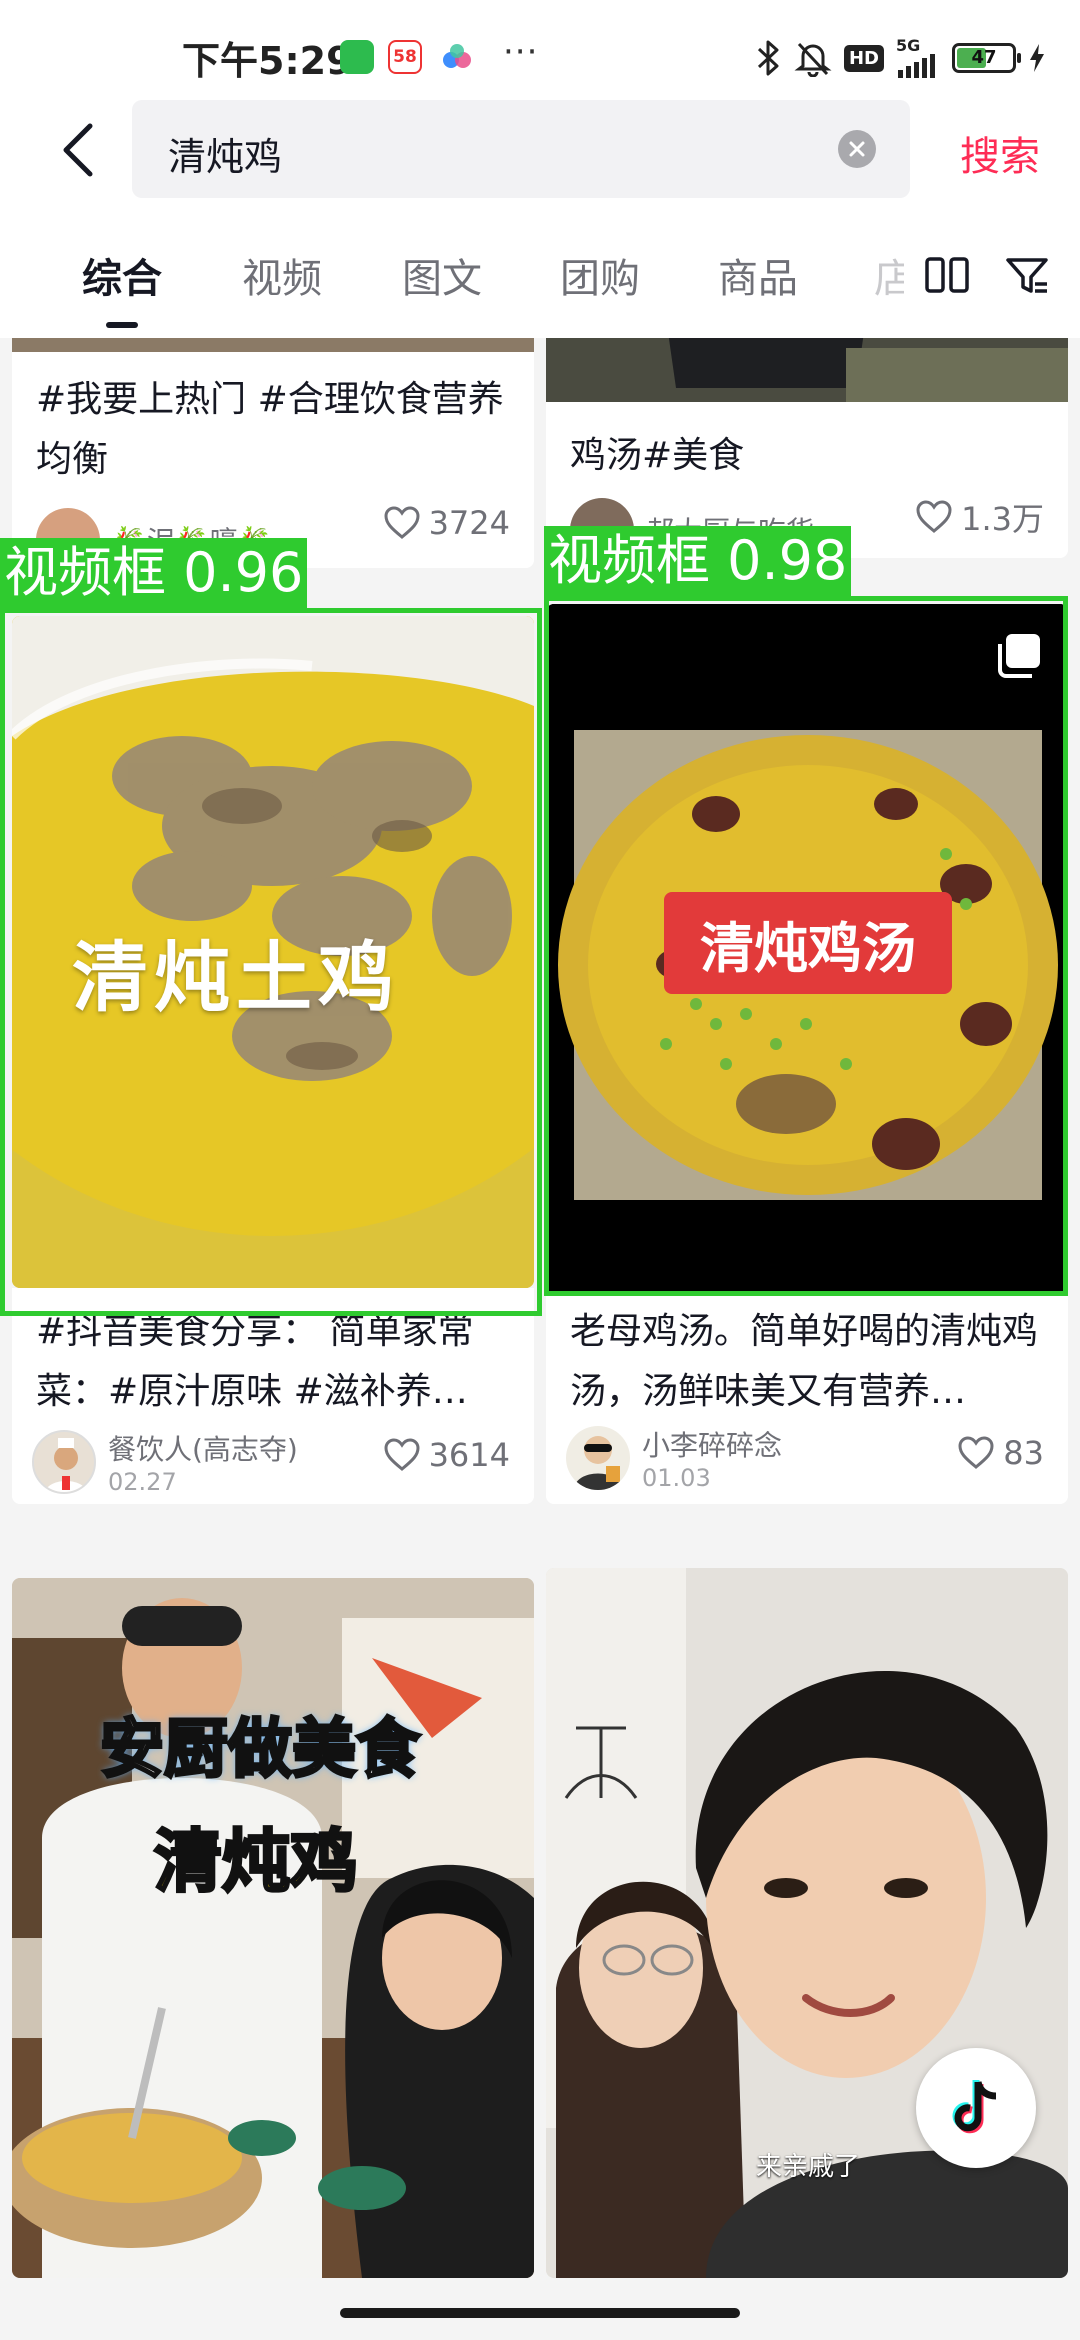  Describe the element at coordinates (1023, 1453) in the screenshot. I see `like-count-value: 83` at that location.